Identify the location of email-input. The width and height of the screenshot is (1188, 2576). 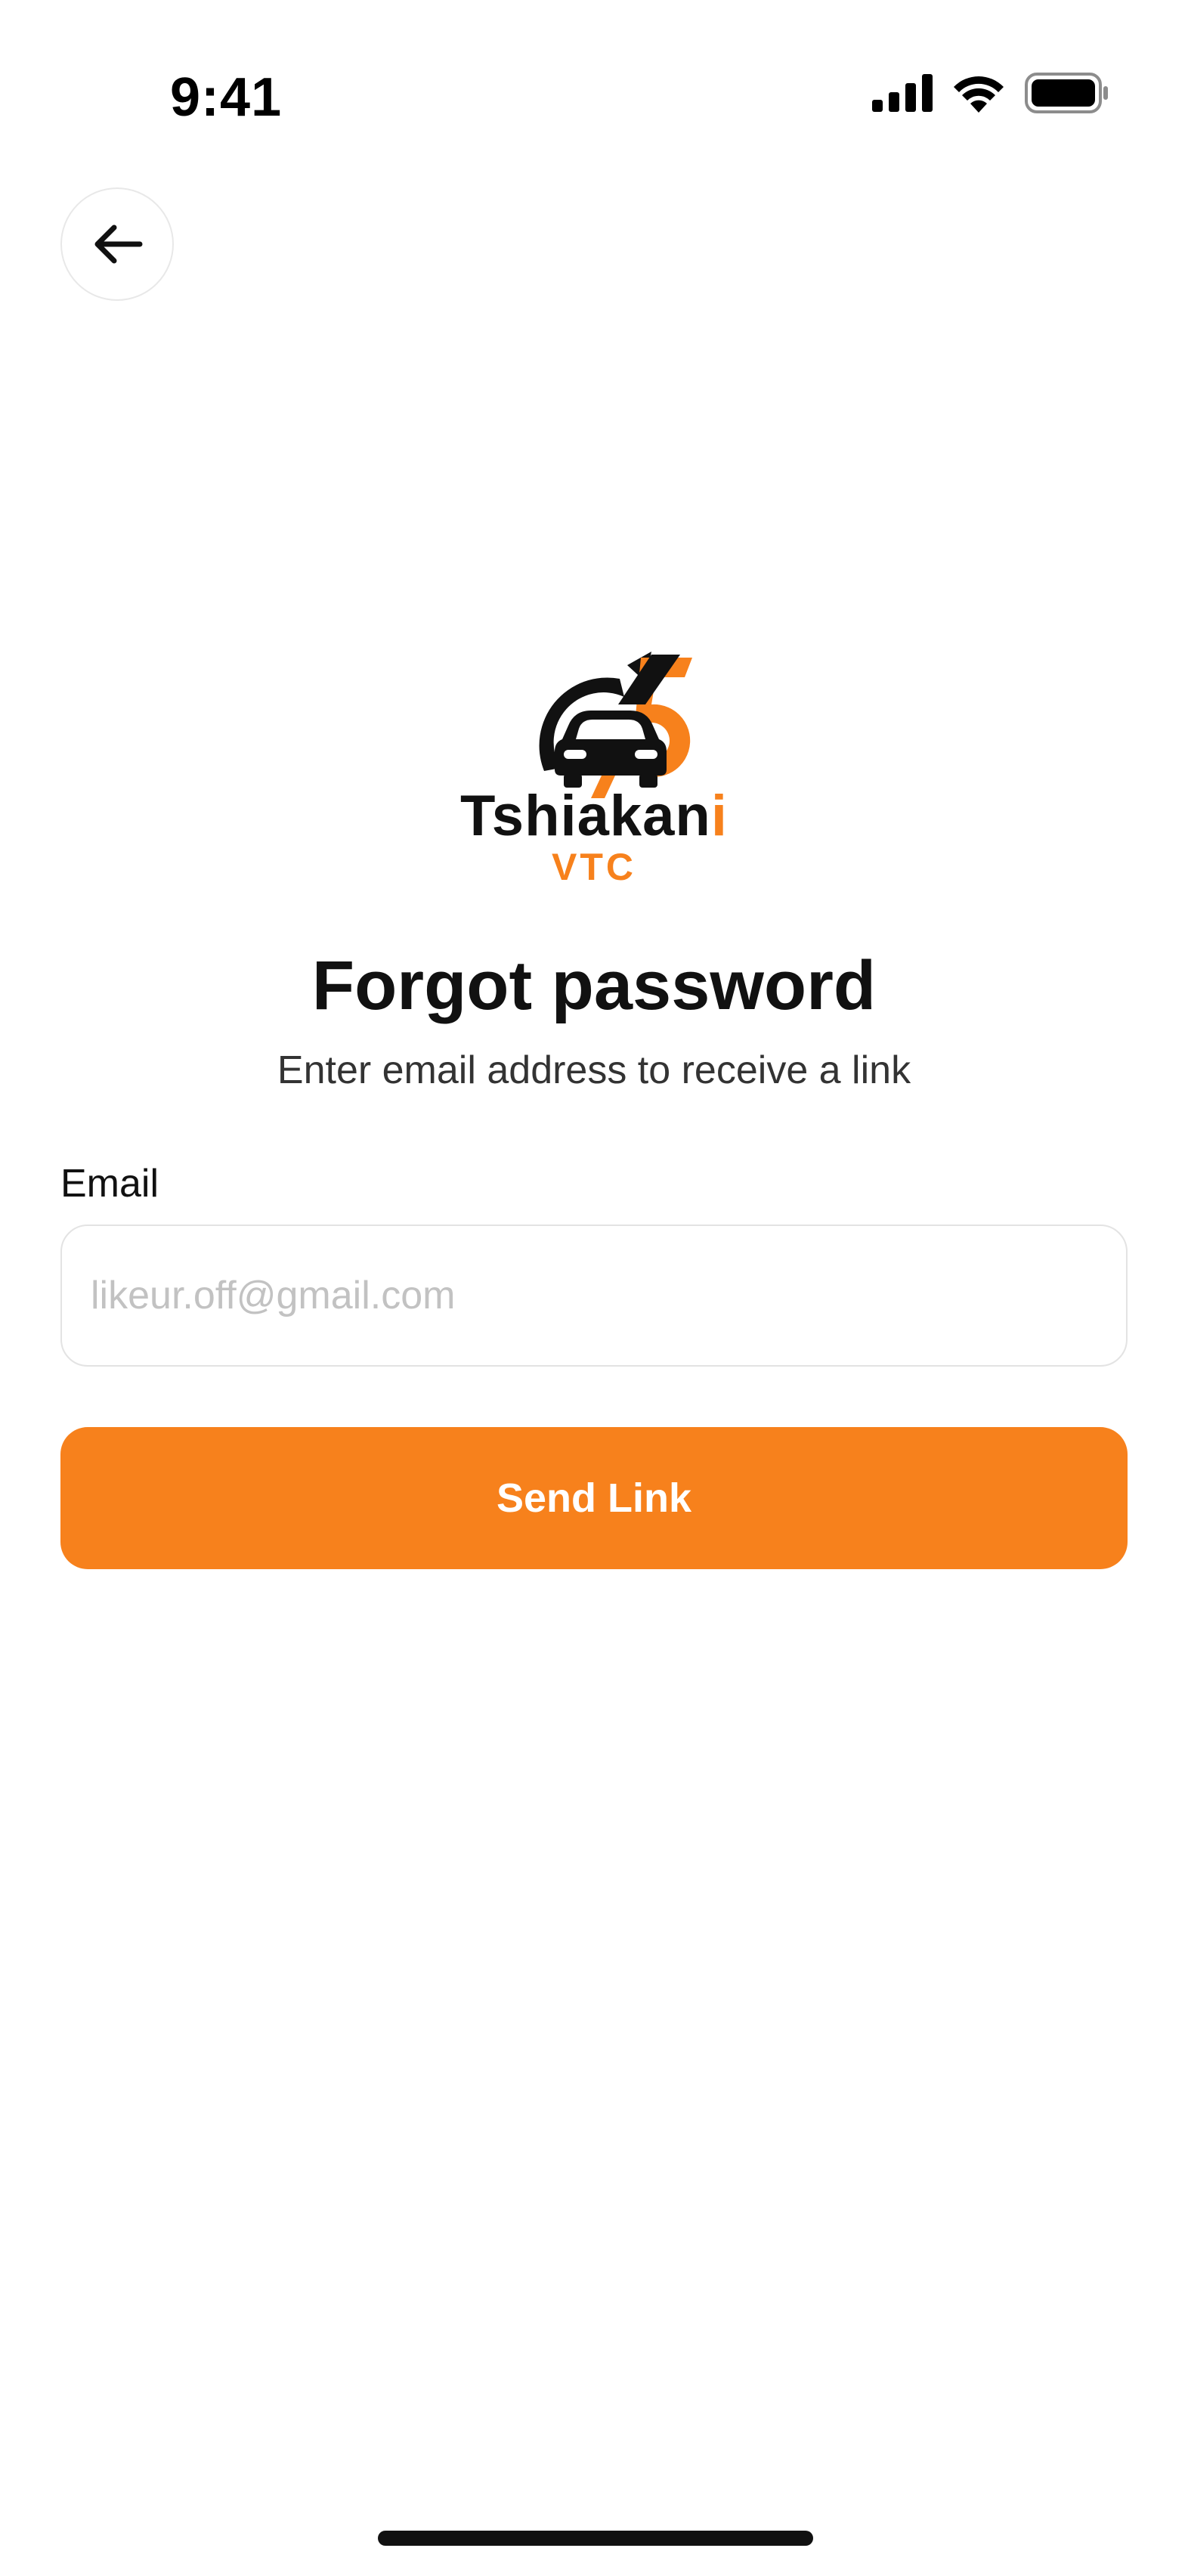
(594, 1296).